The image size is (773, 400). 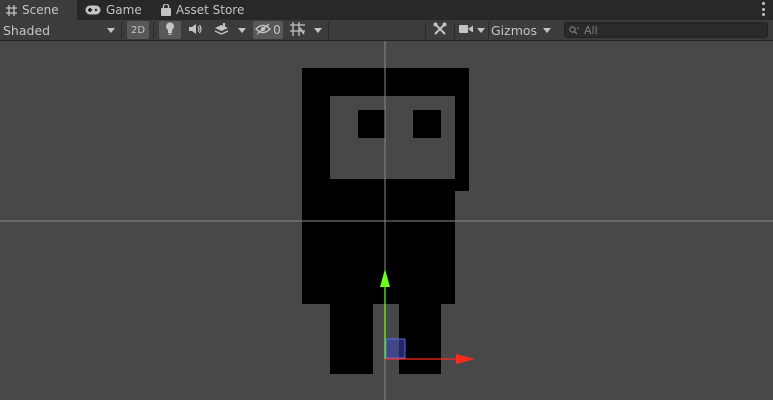 I want to click on sprite-right-eye, so click(x=427, y=124).